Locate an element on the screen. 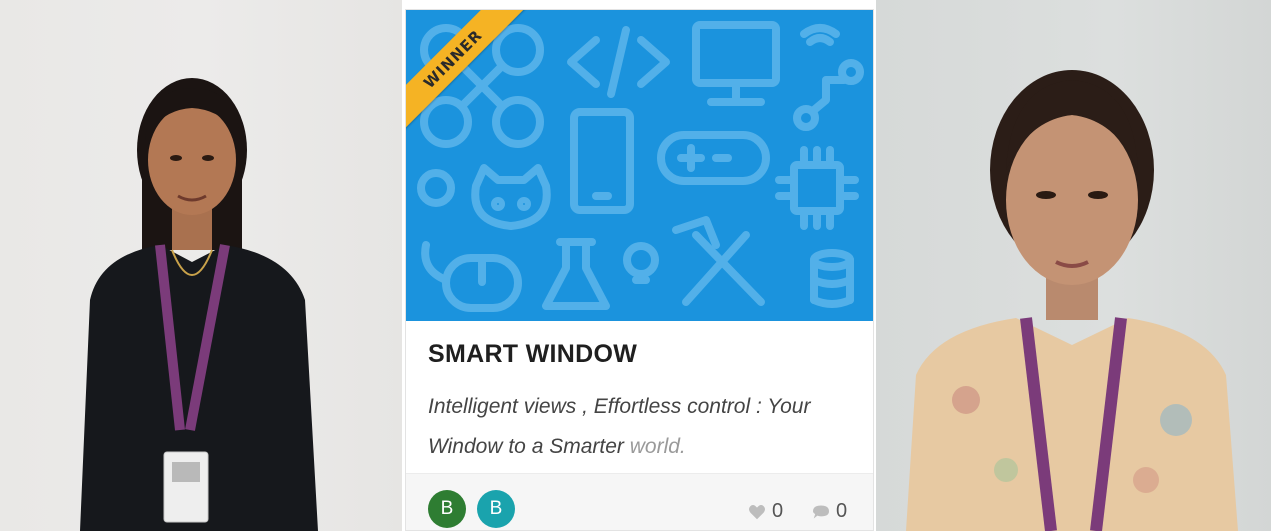 This screenshot has height=531, width=1271. dollar-icon is located at coordinates (436, 188).